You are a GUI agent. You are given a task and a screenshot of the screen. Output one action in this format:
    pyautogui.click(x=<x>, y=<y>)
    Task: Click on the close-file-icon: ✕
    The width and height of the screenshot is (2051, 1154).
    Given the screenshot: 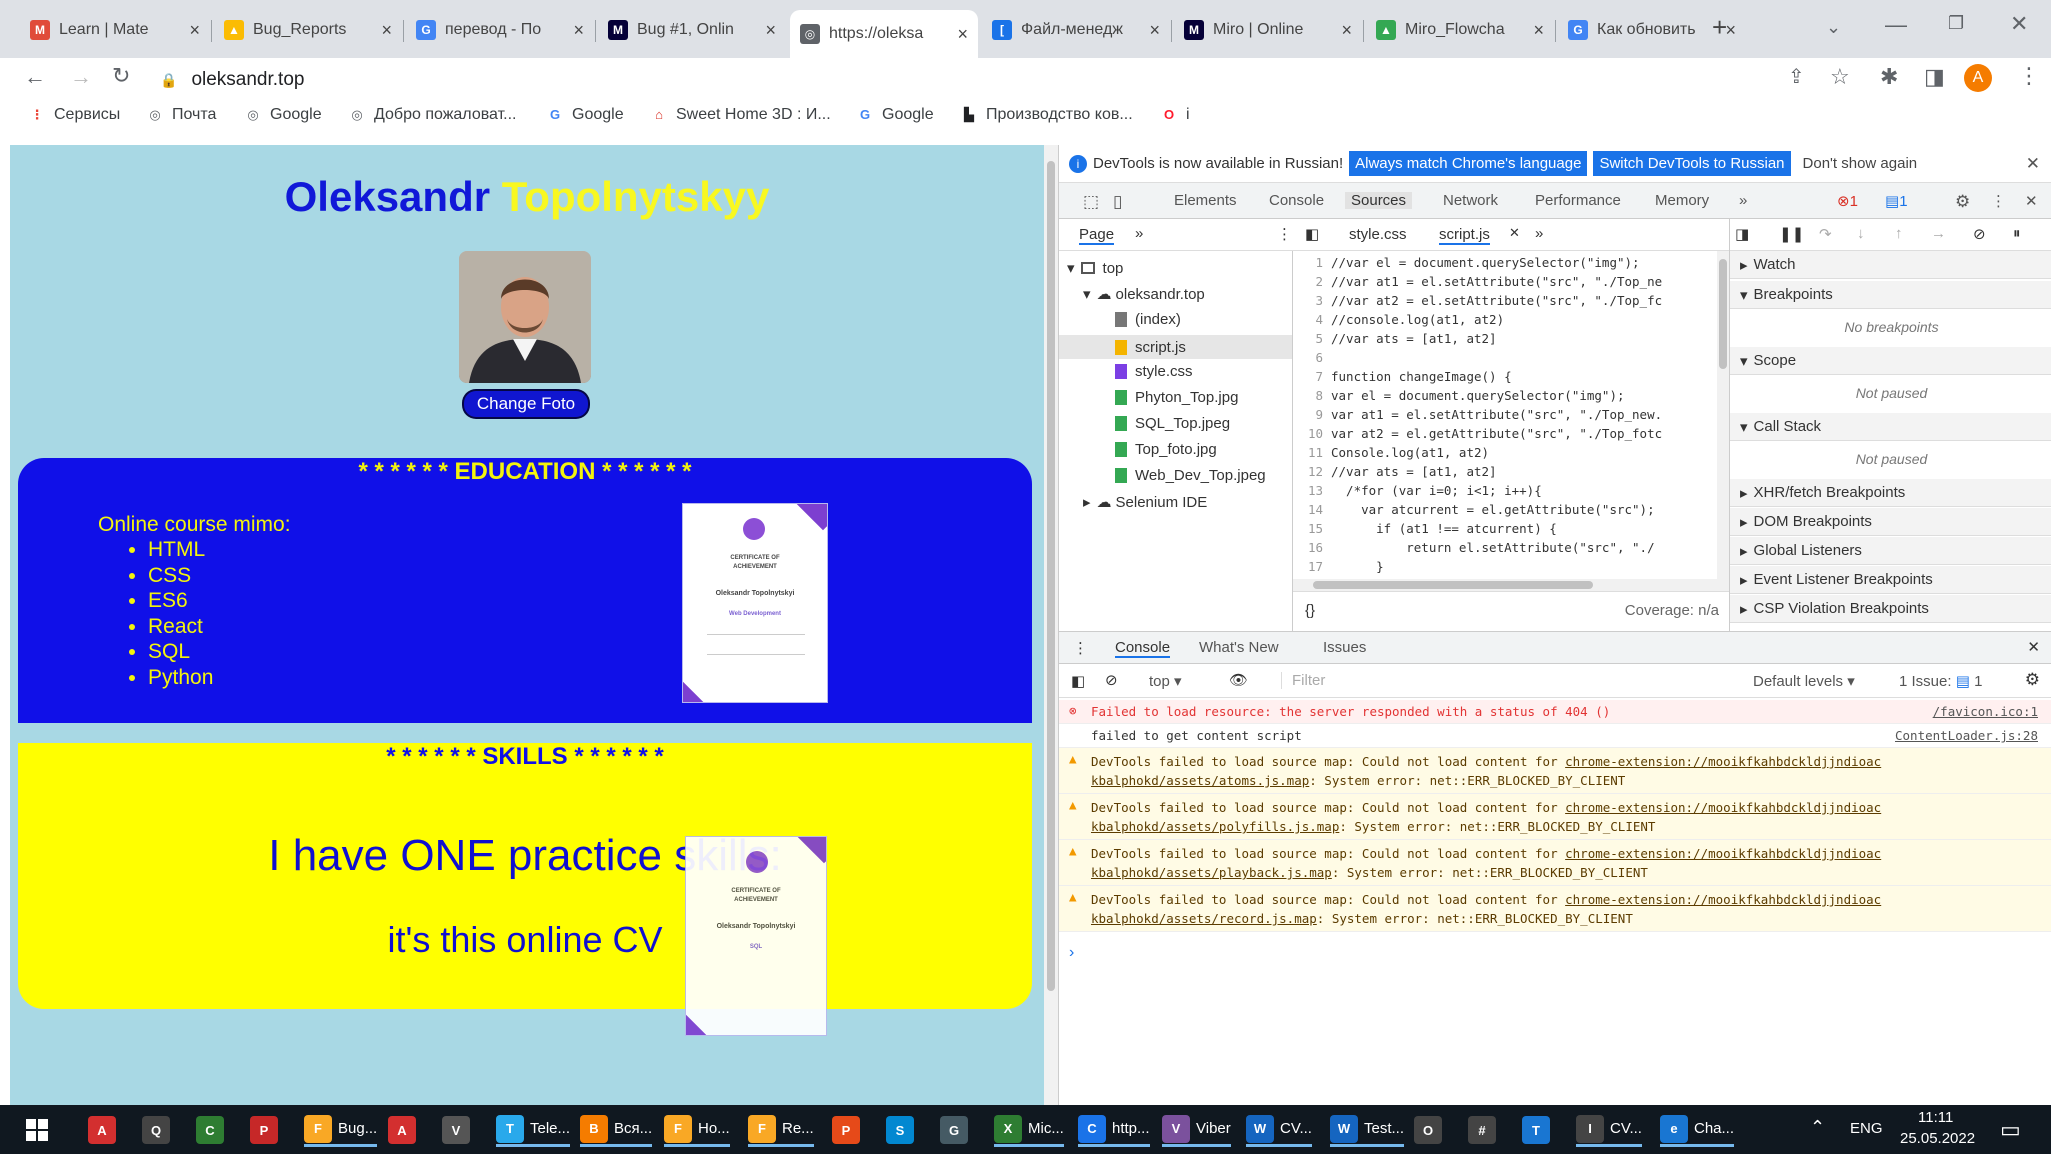 What is the action you would take?
    pyautogui.click(x=1514, y=233)
    